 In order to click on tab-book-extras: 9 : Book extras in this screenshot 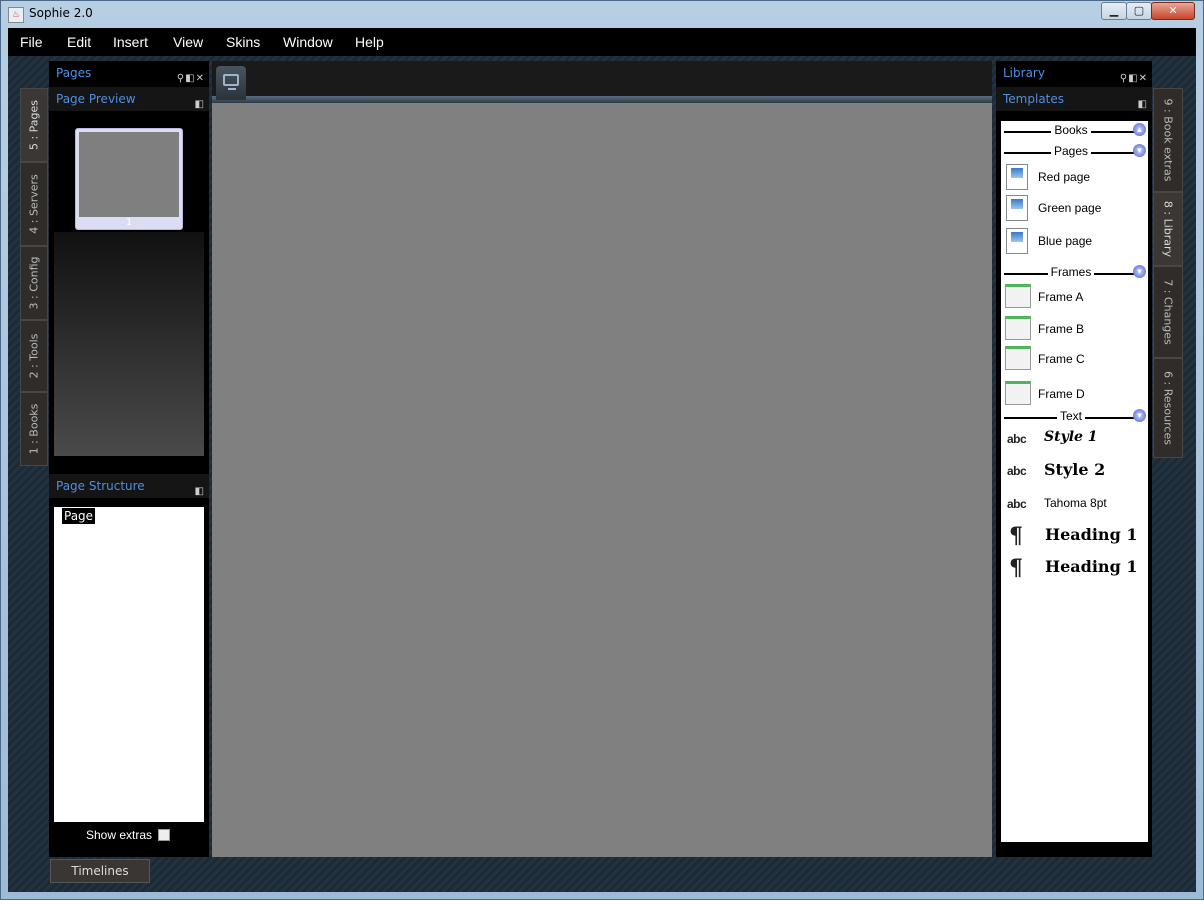, I will do `click(1168, 140)`.